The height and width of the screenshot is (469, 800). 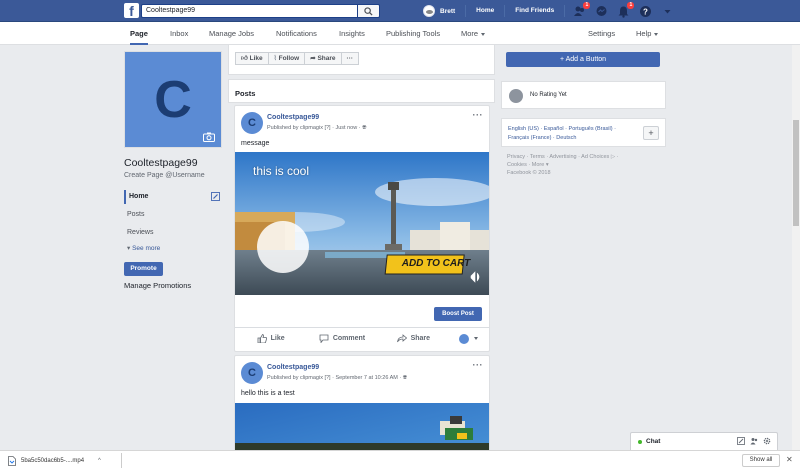 I want to click on left-nav-posts: Posts, so click(x=173, y=217).